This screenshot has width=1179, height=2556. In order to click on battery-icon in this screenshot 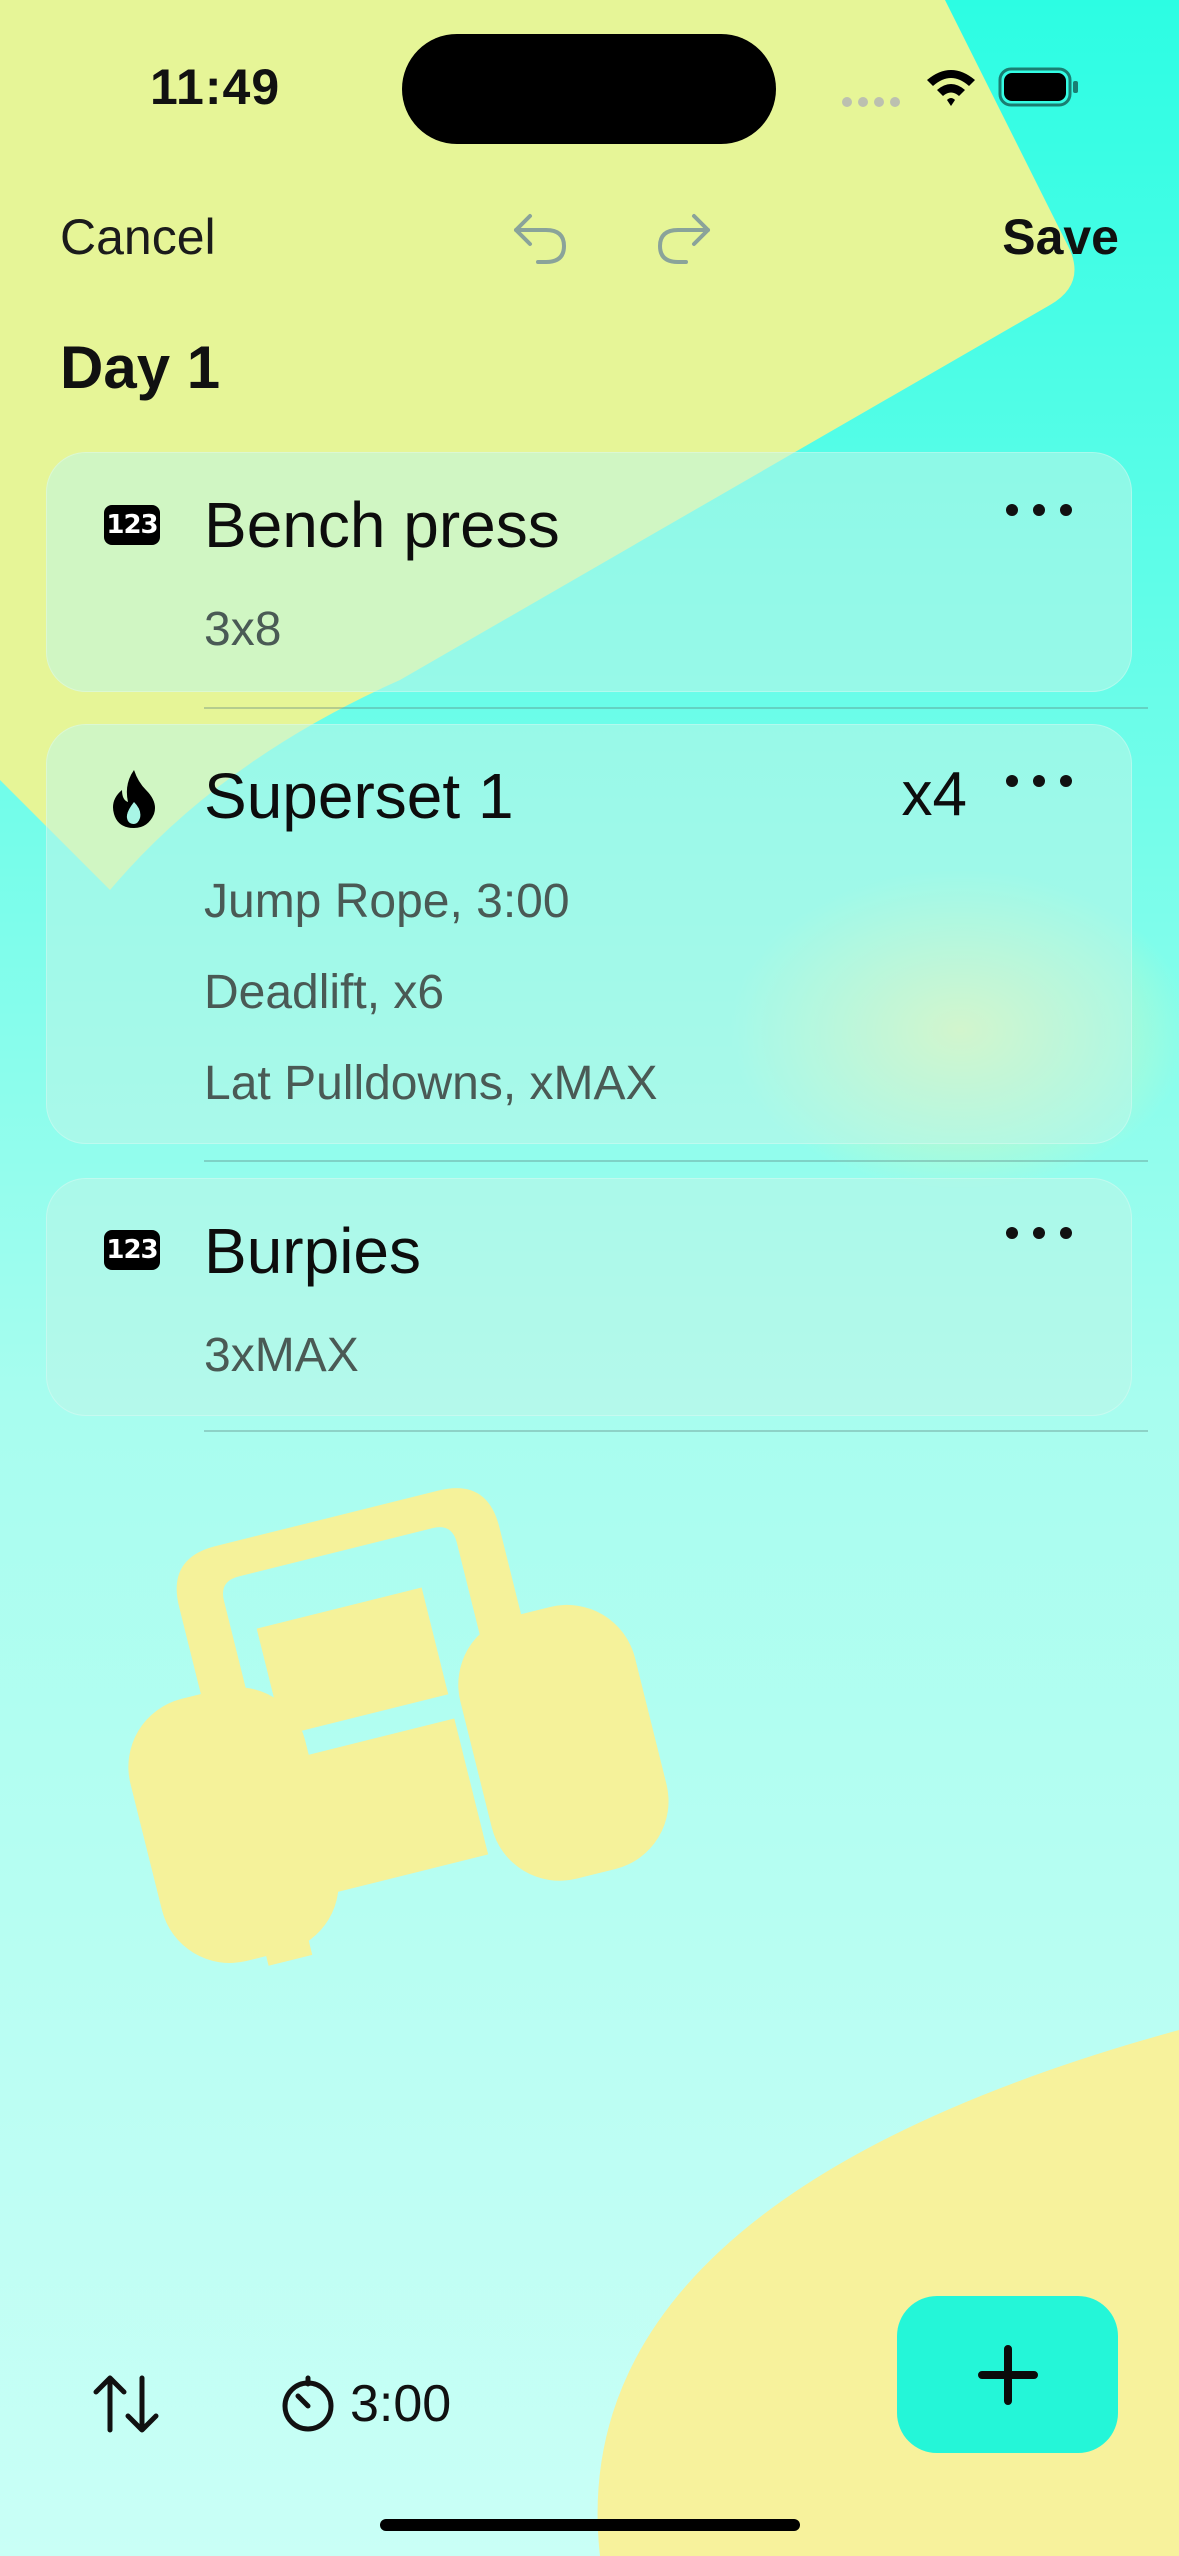, I will do `click(1038, 87)`.